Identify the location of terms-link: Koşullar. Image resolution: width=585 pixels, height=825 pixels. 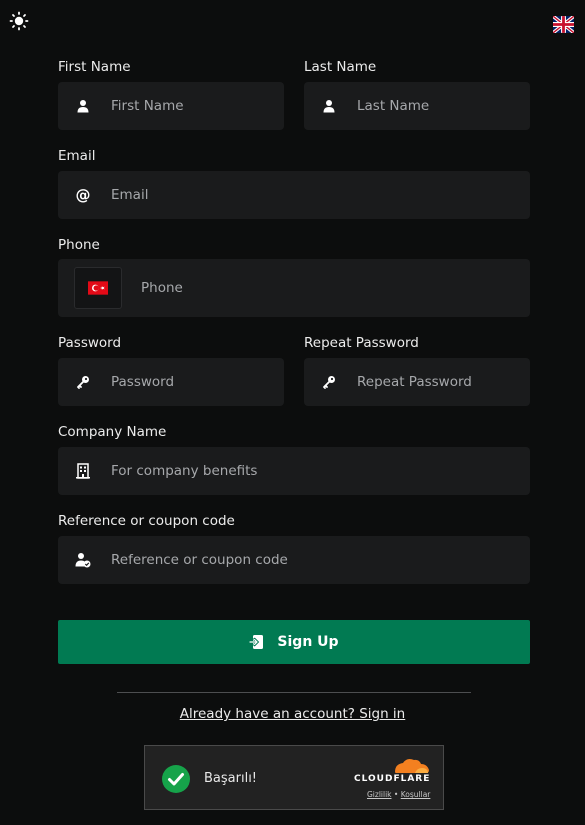
(416, 794).